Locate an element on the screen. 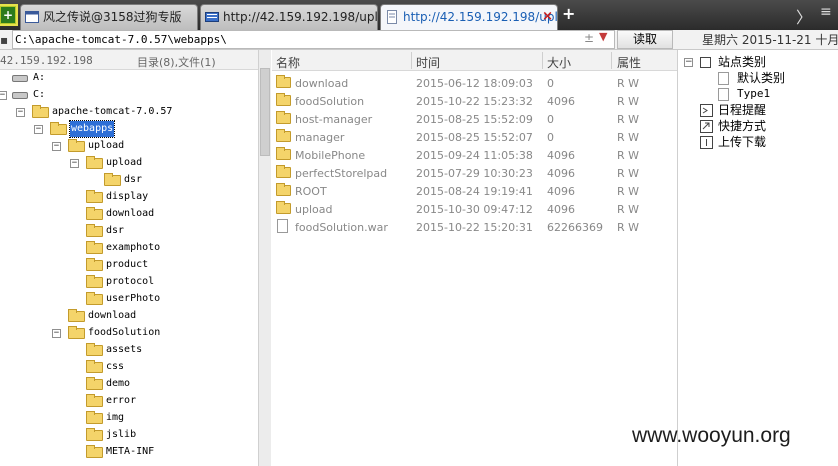  collapse-icon: − is located at coordinates (688, 62).